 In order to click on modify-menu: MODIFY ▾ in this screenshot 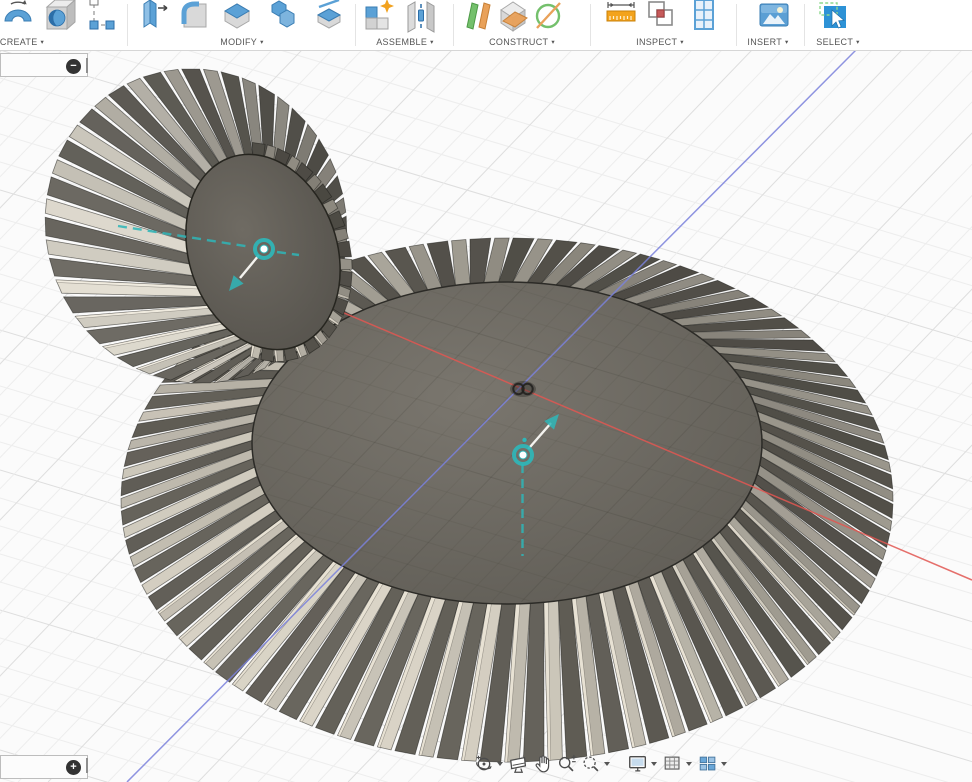, I will do `click(241, 42)`.